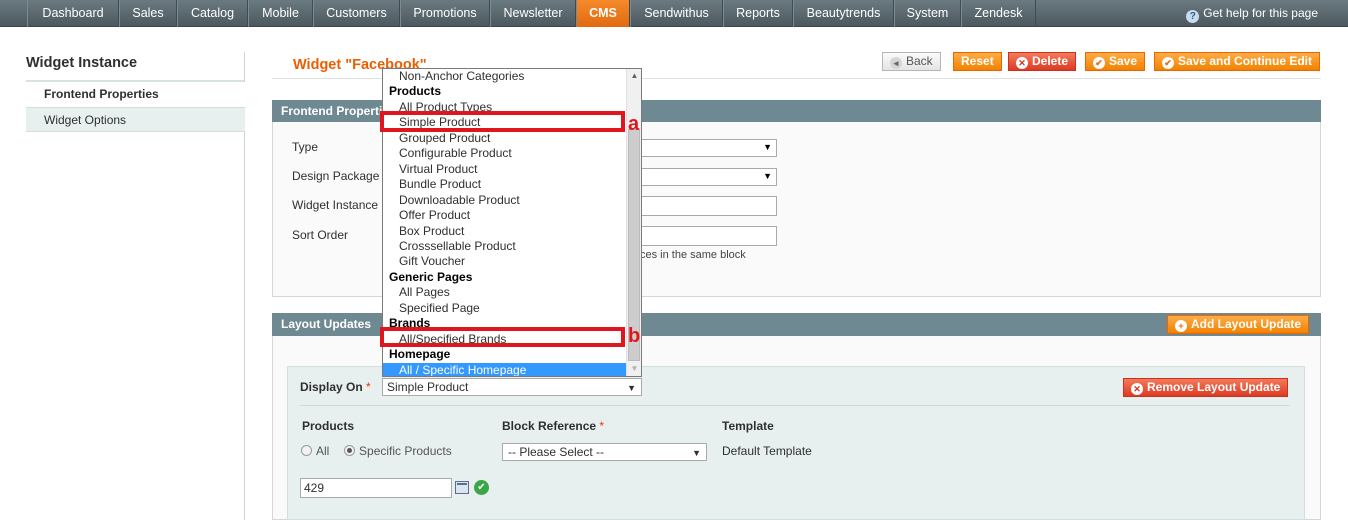 This screenshot has width=1348, height=520. I want to click on sidebar-item-frontend-properties: Frontend Properties, so click(135, 94).